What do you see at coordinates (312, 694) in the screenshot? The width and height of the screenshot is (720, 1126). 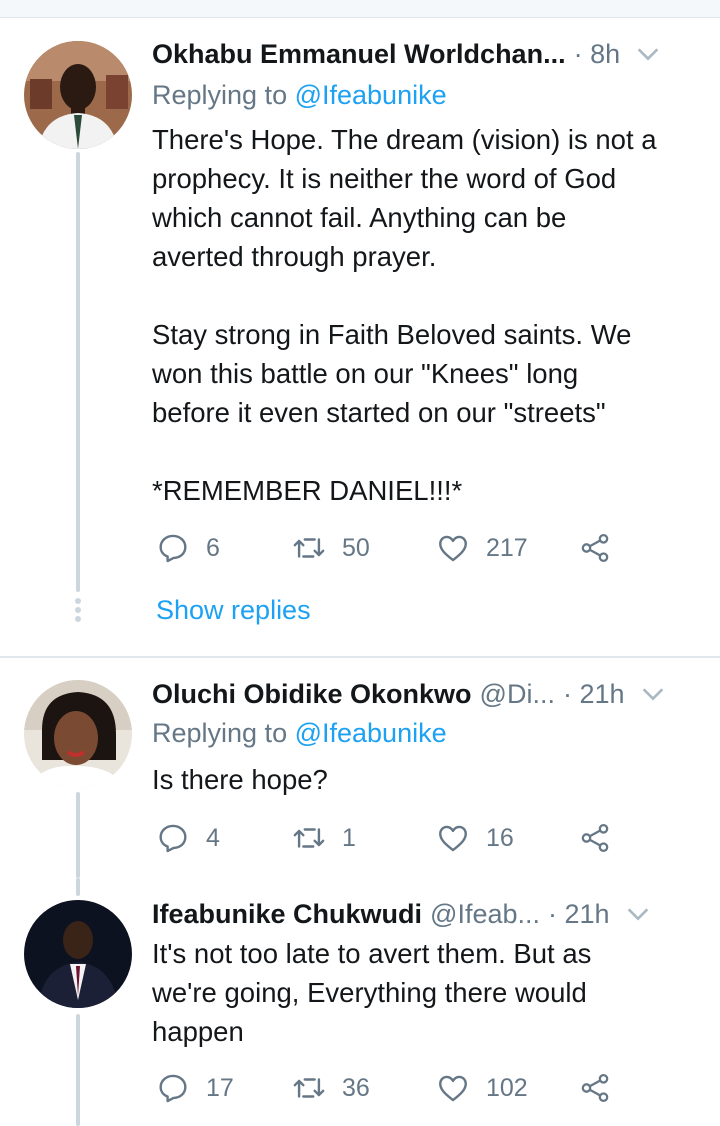 I see `display-name: Oluchi Obidike Okonkwo` at bounding box center [312, 694].